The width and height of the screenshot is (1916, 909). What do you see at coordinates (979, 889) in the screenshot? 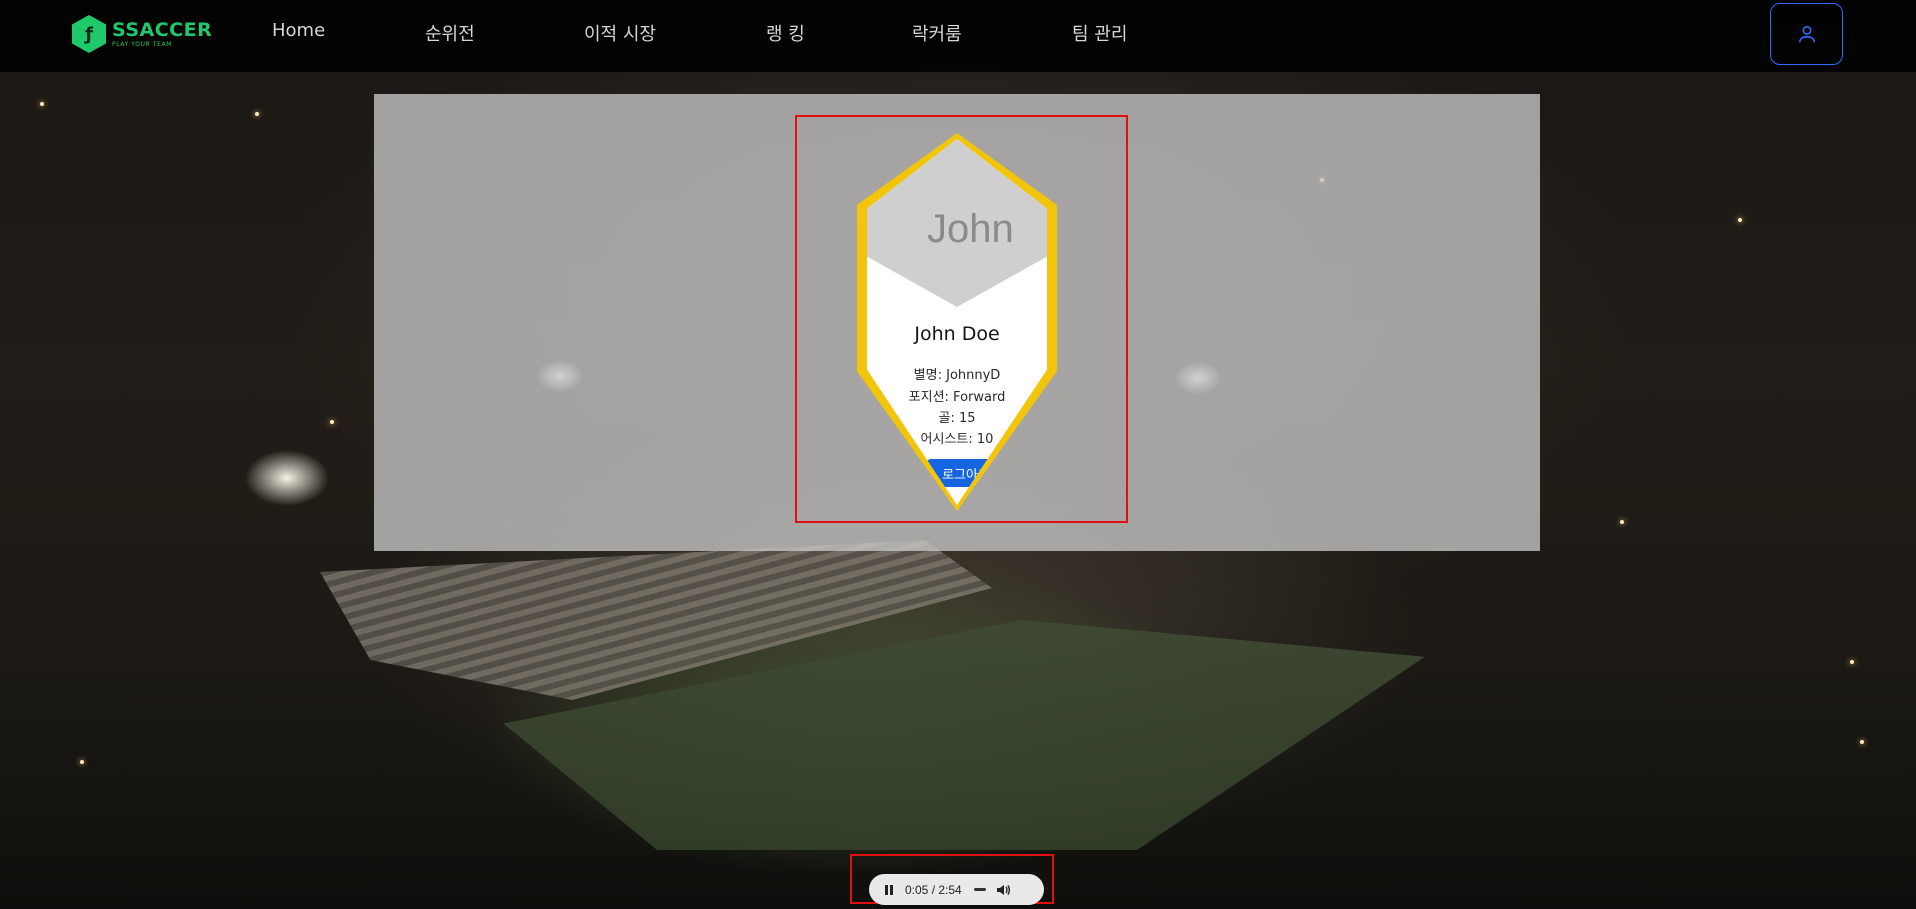
I see `video-progress-bar` at bounding box center [979, 889].